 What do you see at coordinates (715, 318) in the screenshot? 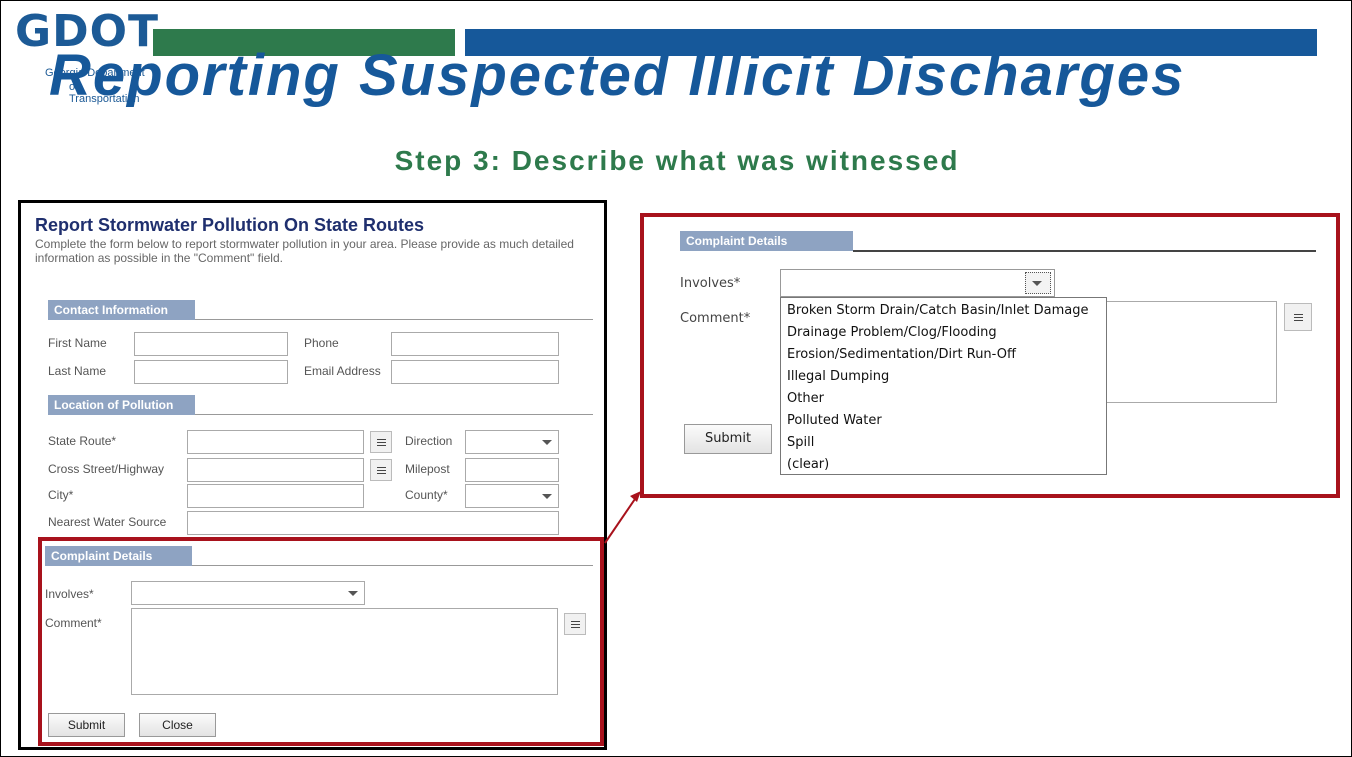
I see `zoom-comment-label: Comment*` at bounding box center [715, 318].